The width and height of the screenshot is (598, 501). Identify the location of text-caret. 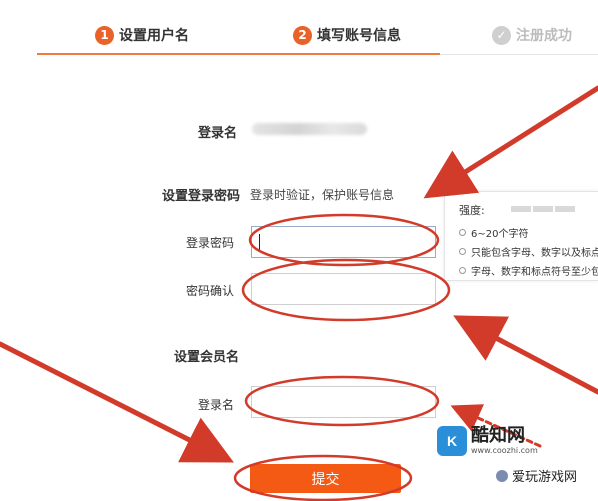
(259, 242).